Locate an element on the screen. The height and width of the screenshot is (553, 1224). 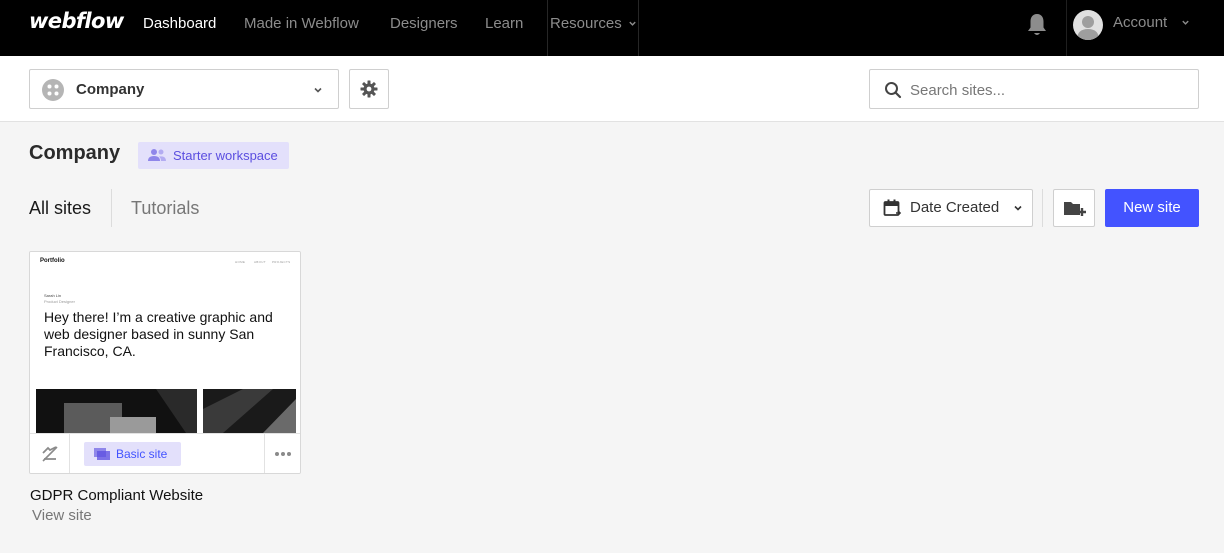
thumbnail-author-name: Sarah Lin is located at coordinates (53, 295).